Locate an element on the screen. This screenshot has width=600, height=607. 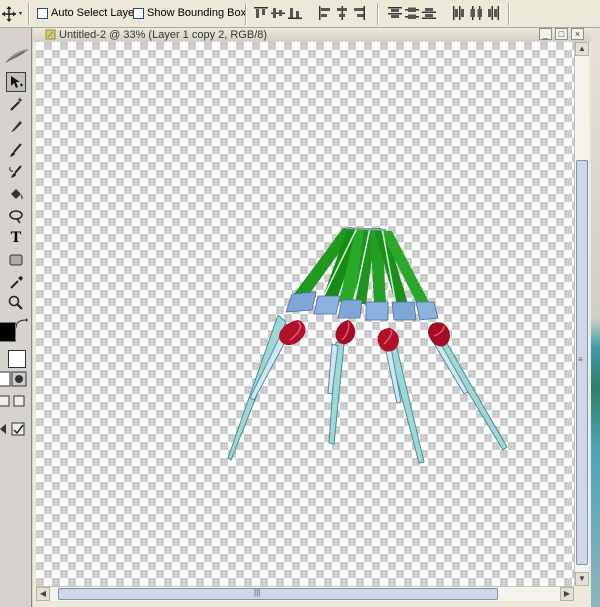
slice-icon is located at coordinates (16, 126).